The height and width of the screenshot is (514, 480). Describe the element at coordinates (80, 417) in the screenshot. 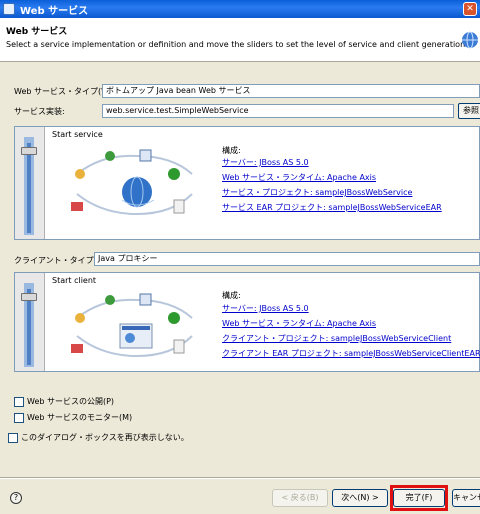

I see `monitor-service-label: Web サービスのモニター(M)` at that location.